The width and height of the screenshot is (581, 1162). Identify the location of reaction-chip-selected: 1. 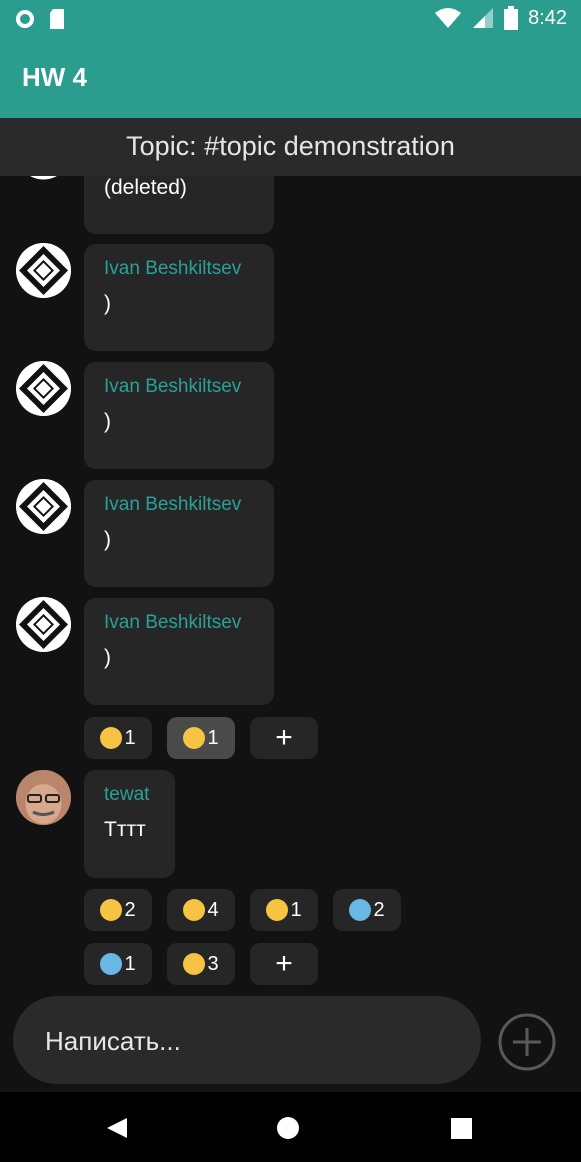
(201, 738).